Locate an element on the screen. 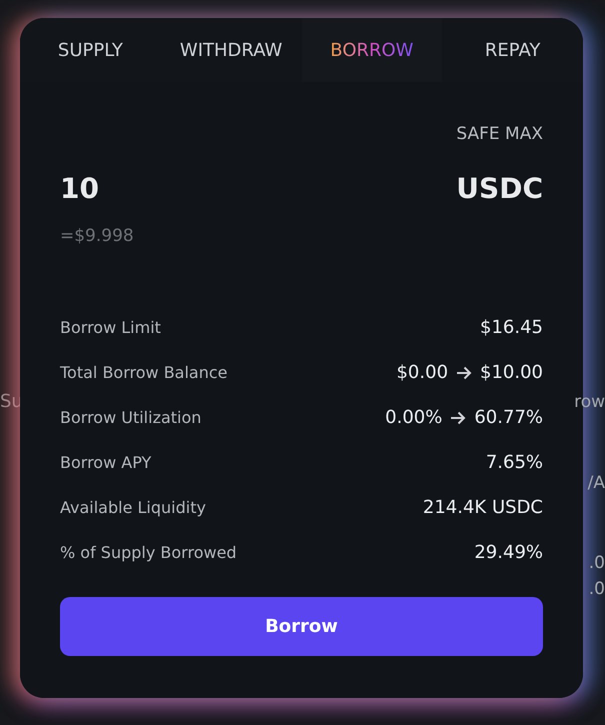 The height and width of the screenshot is (725, 605). detail-value: $0.00 is located at coordinates (422, 373).